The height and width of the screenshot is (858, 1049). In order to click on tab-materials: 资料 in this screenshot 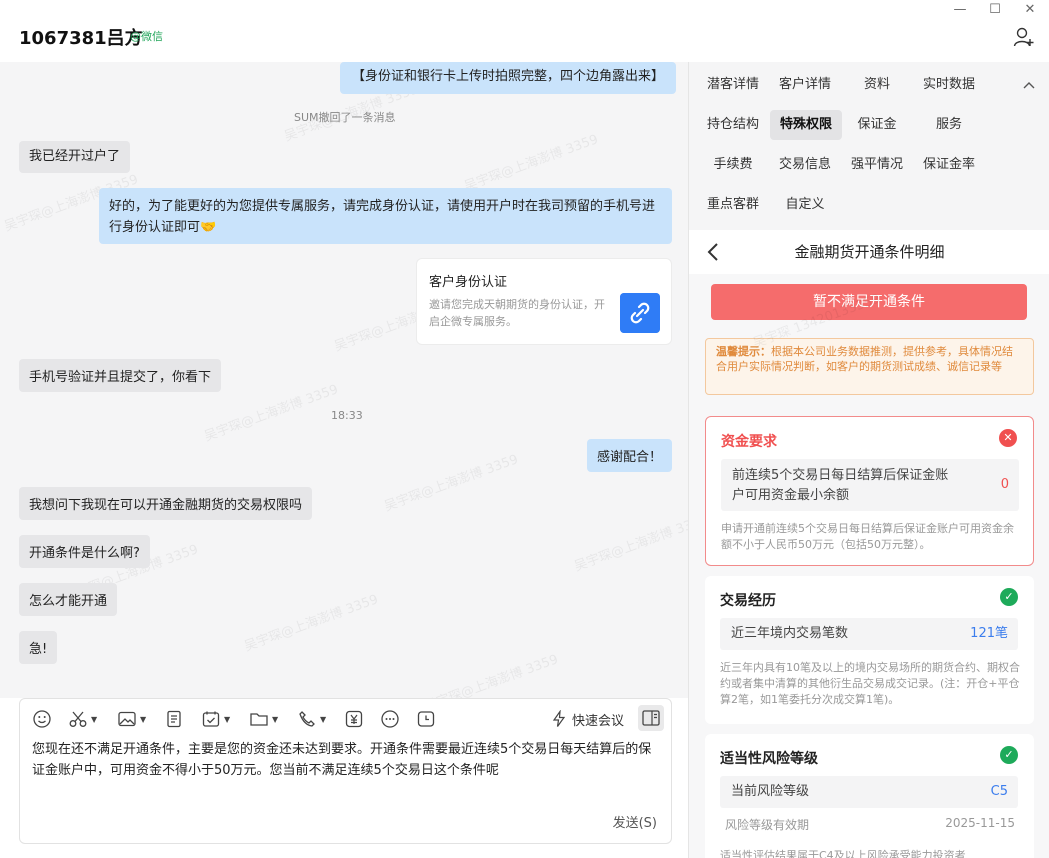, I will do `click(877, 85)`.